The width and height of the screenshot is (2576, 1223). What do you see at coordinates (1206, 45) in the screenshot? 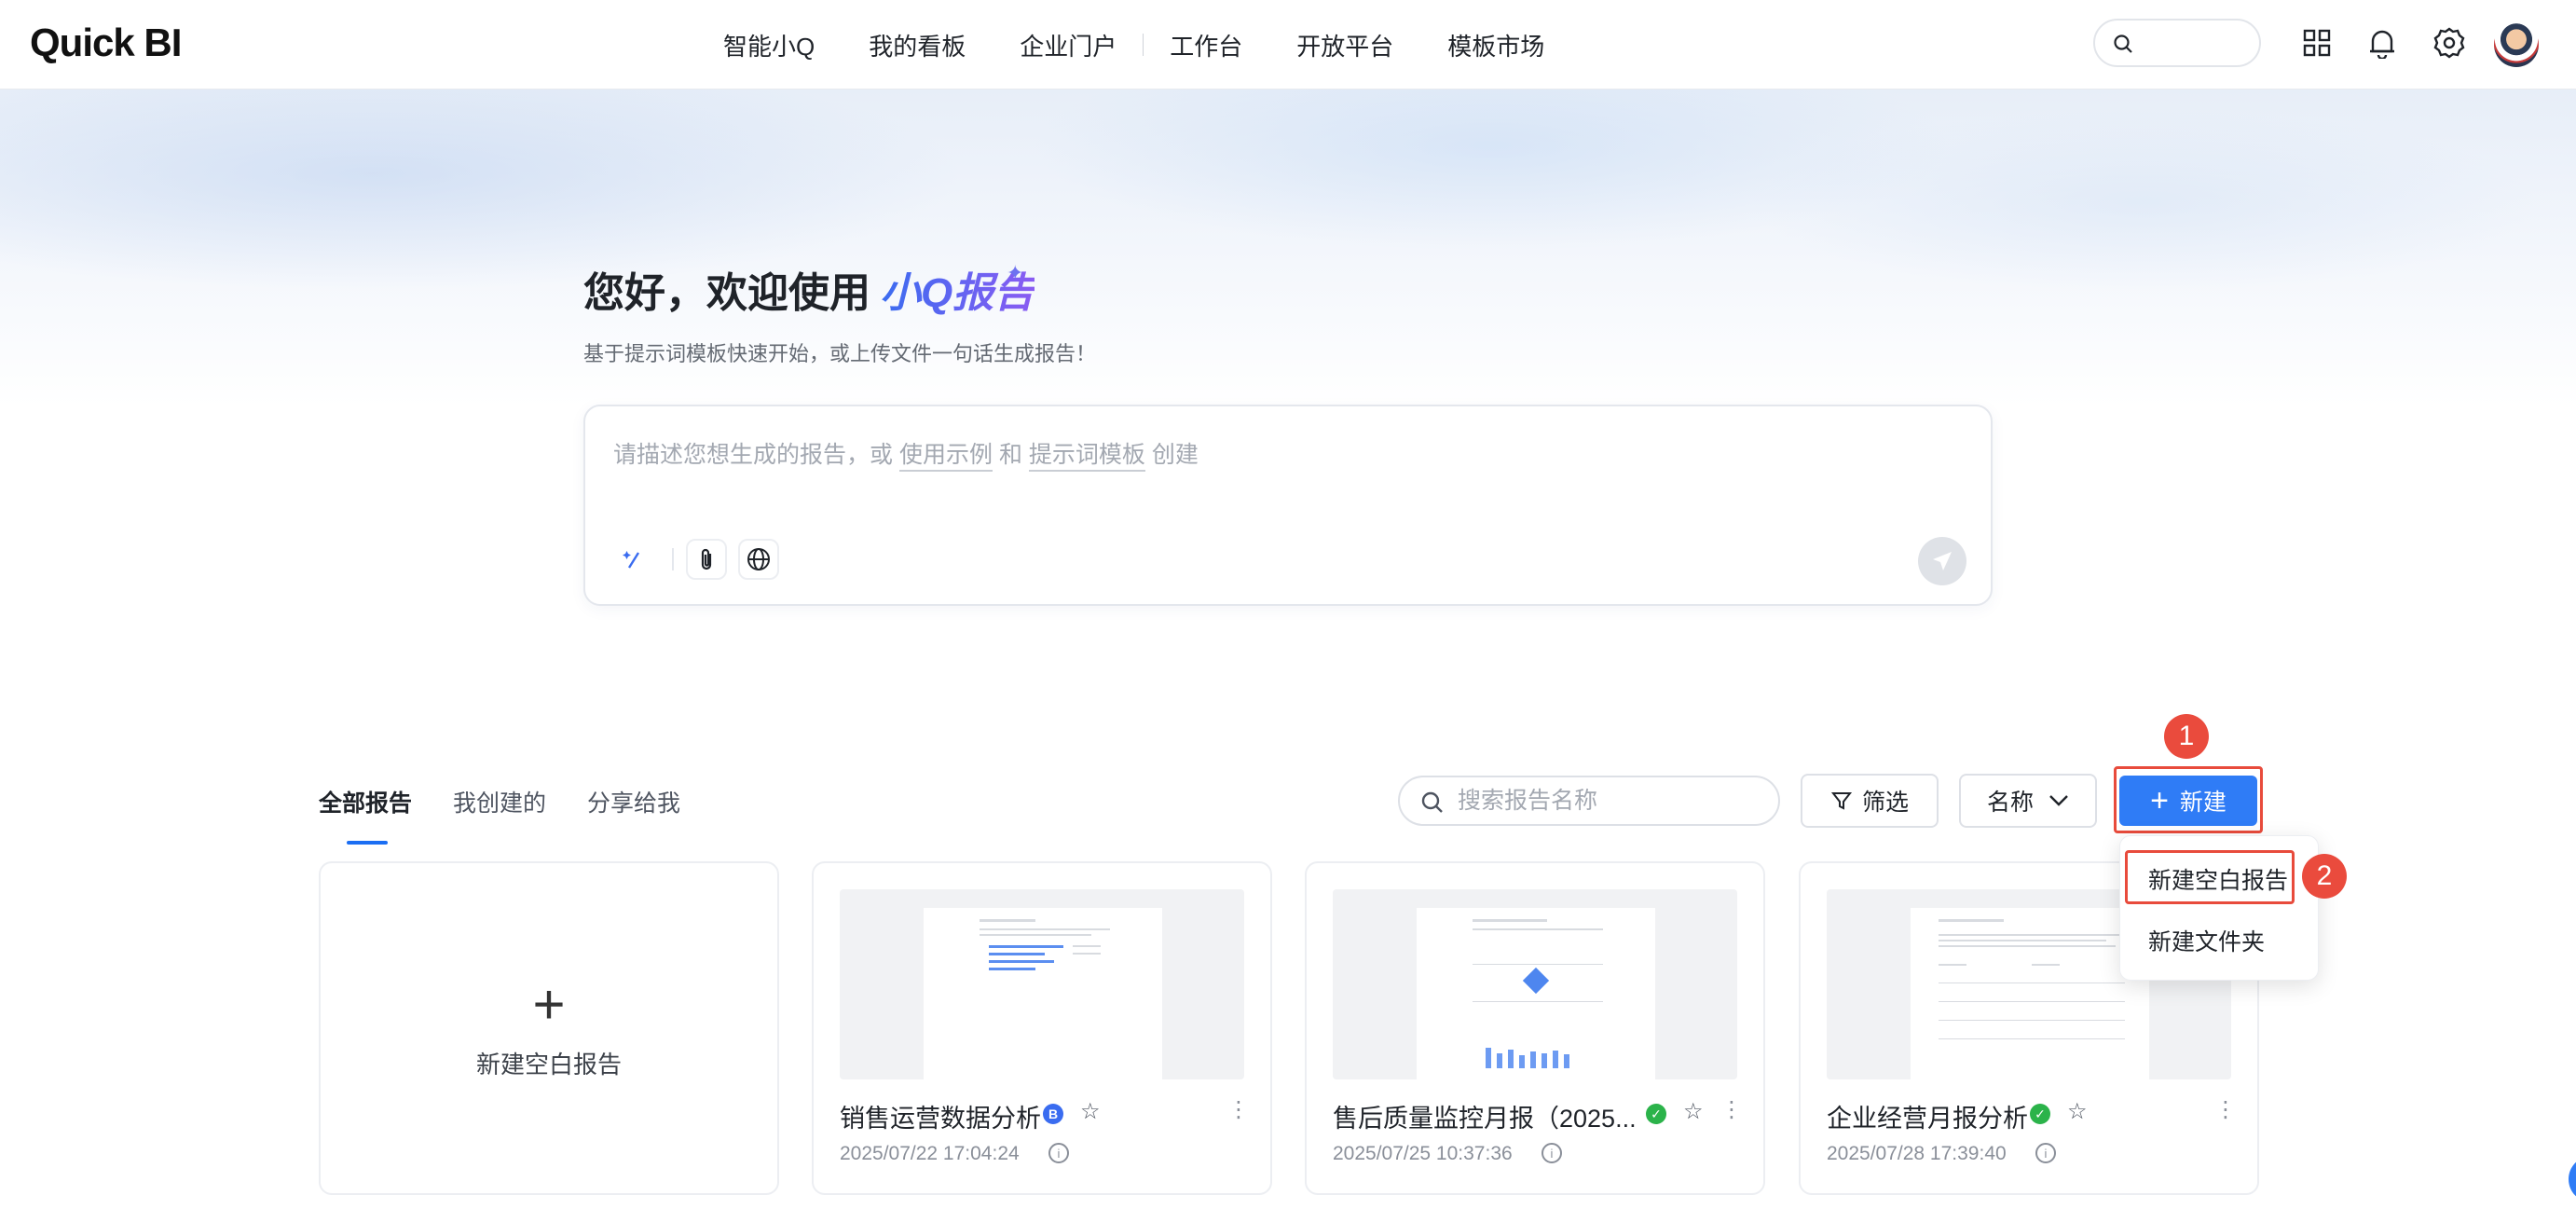
I see `nav-item-workbench: 工作台` at bounding box center [1206, 45].